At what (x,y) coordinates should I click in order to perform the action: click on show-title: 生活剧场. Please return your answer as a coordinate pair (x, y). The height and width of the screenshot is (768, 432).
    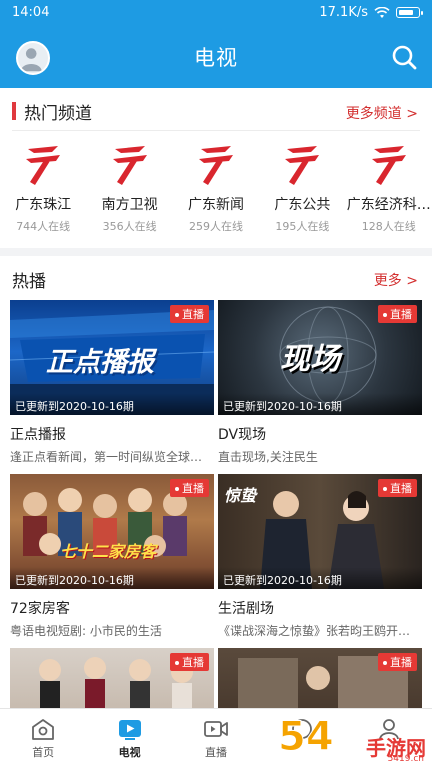
    Looking at the image, I should click on (246, 609).